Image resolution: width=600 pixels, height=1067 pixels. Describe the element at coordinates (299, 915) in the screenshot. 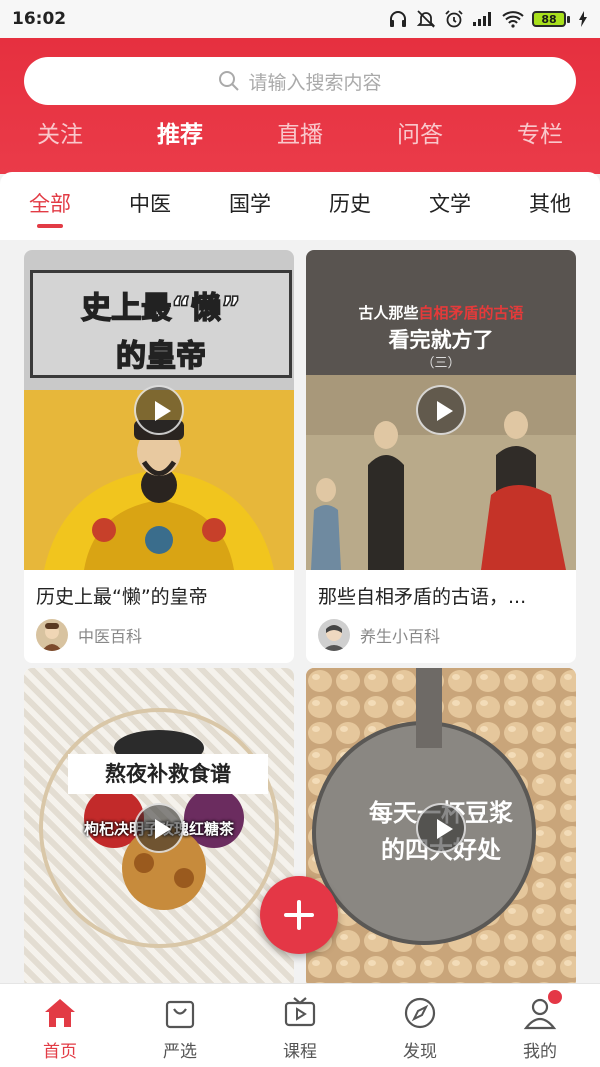

I see `add-post-button` at that location.